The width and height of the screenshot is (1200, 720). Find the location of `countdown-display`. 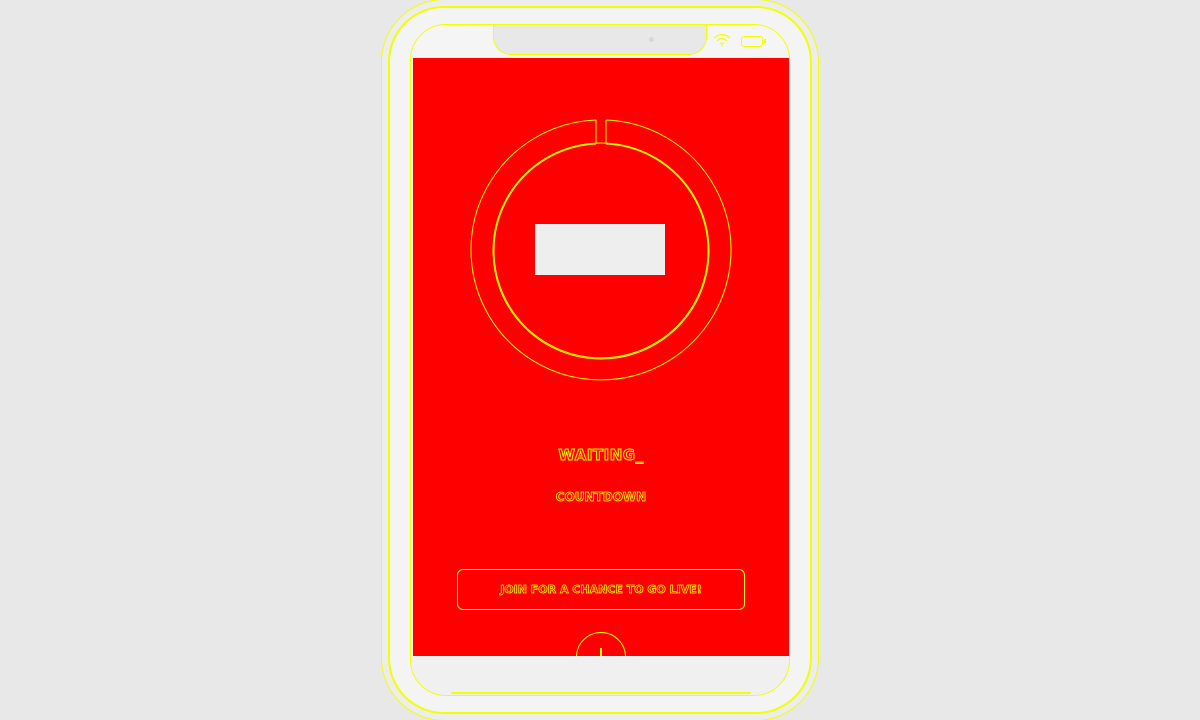

countdown-display is located at coordinates (600, 249).